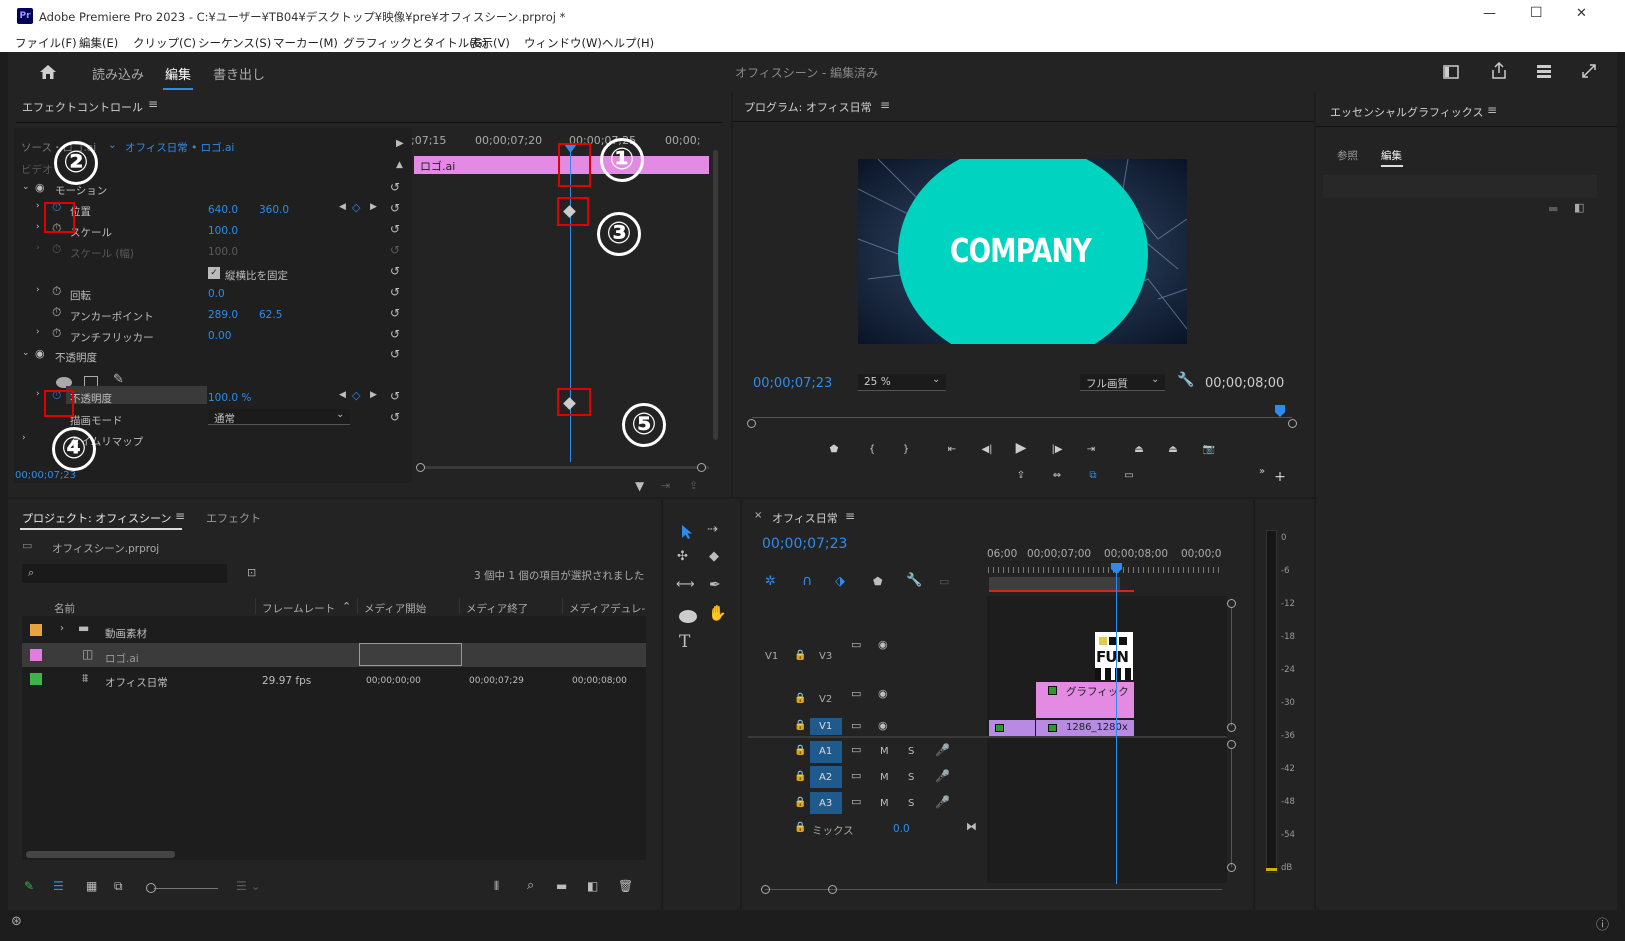 This screenshot has height=941, width=1625. I want to click on linked-selection-icon: ∩, so click(807, 581).